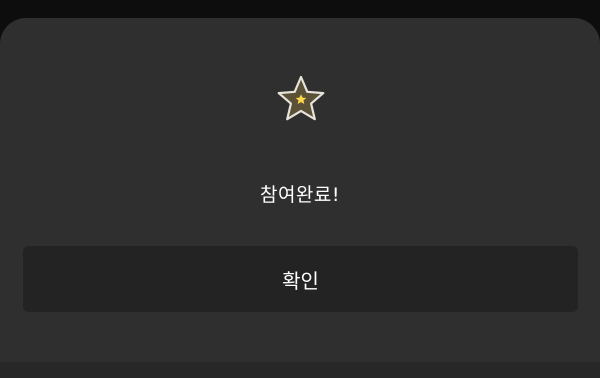 The height and width of the screenshot is (378, 600). What do you see at coordinates (300, 195) in the screenshot?
I see `completion-message: 참여완료!` at bounding box center [300, 195].